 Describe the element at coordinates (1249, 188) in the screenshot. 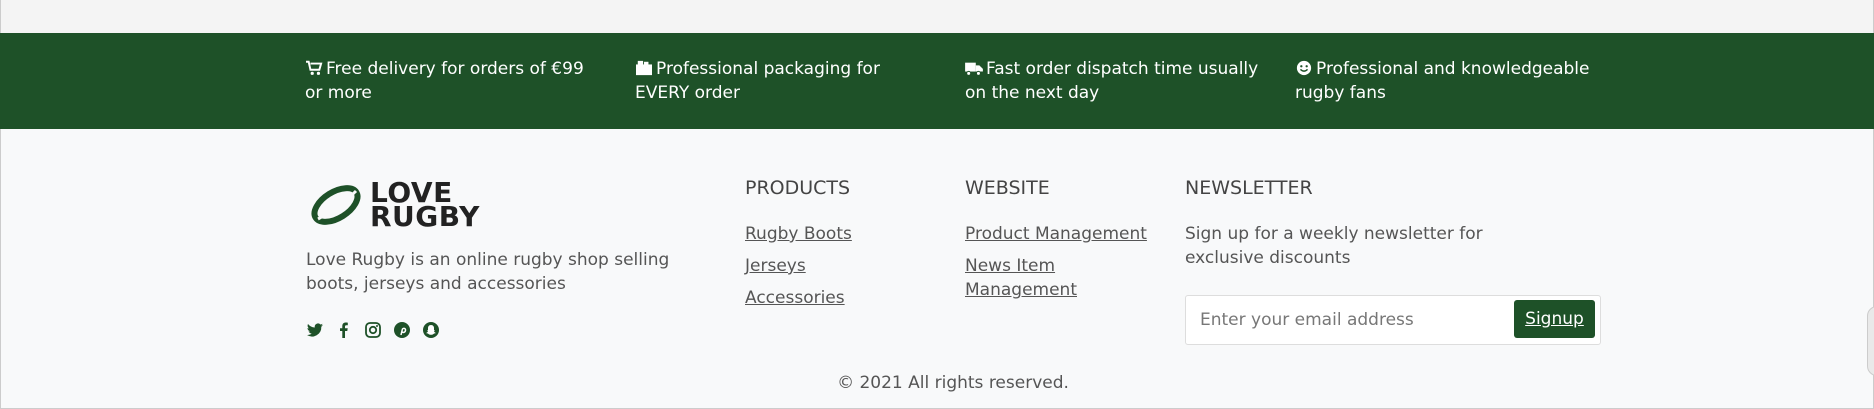

I see `newsletter-heading: NEWSLETTER` at that location.